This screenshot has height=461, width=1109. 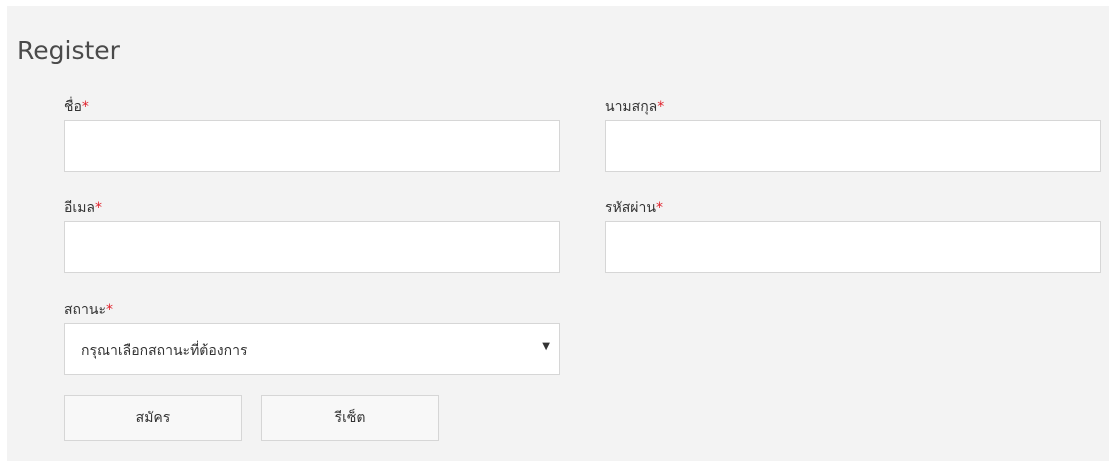 I want to click on register-button: สมัคร, so click(x=153, y=418).